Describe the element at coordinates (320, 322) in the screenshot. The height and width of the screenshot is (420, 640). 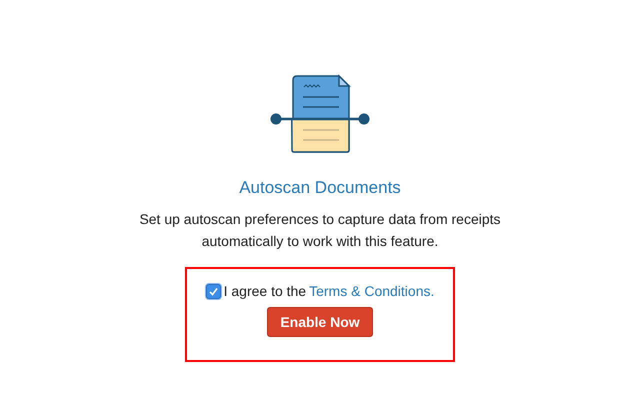
I see `enable-button: Enable Now` at that location.